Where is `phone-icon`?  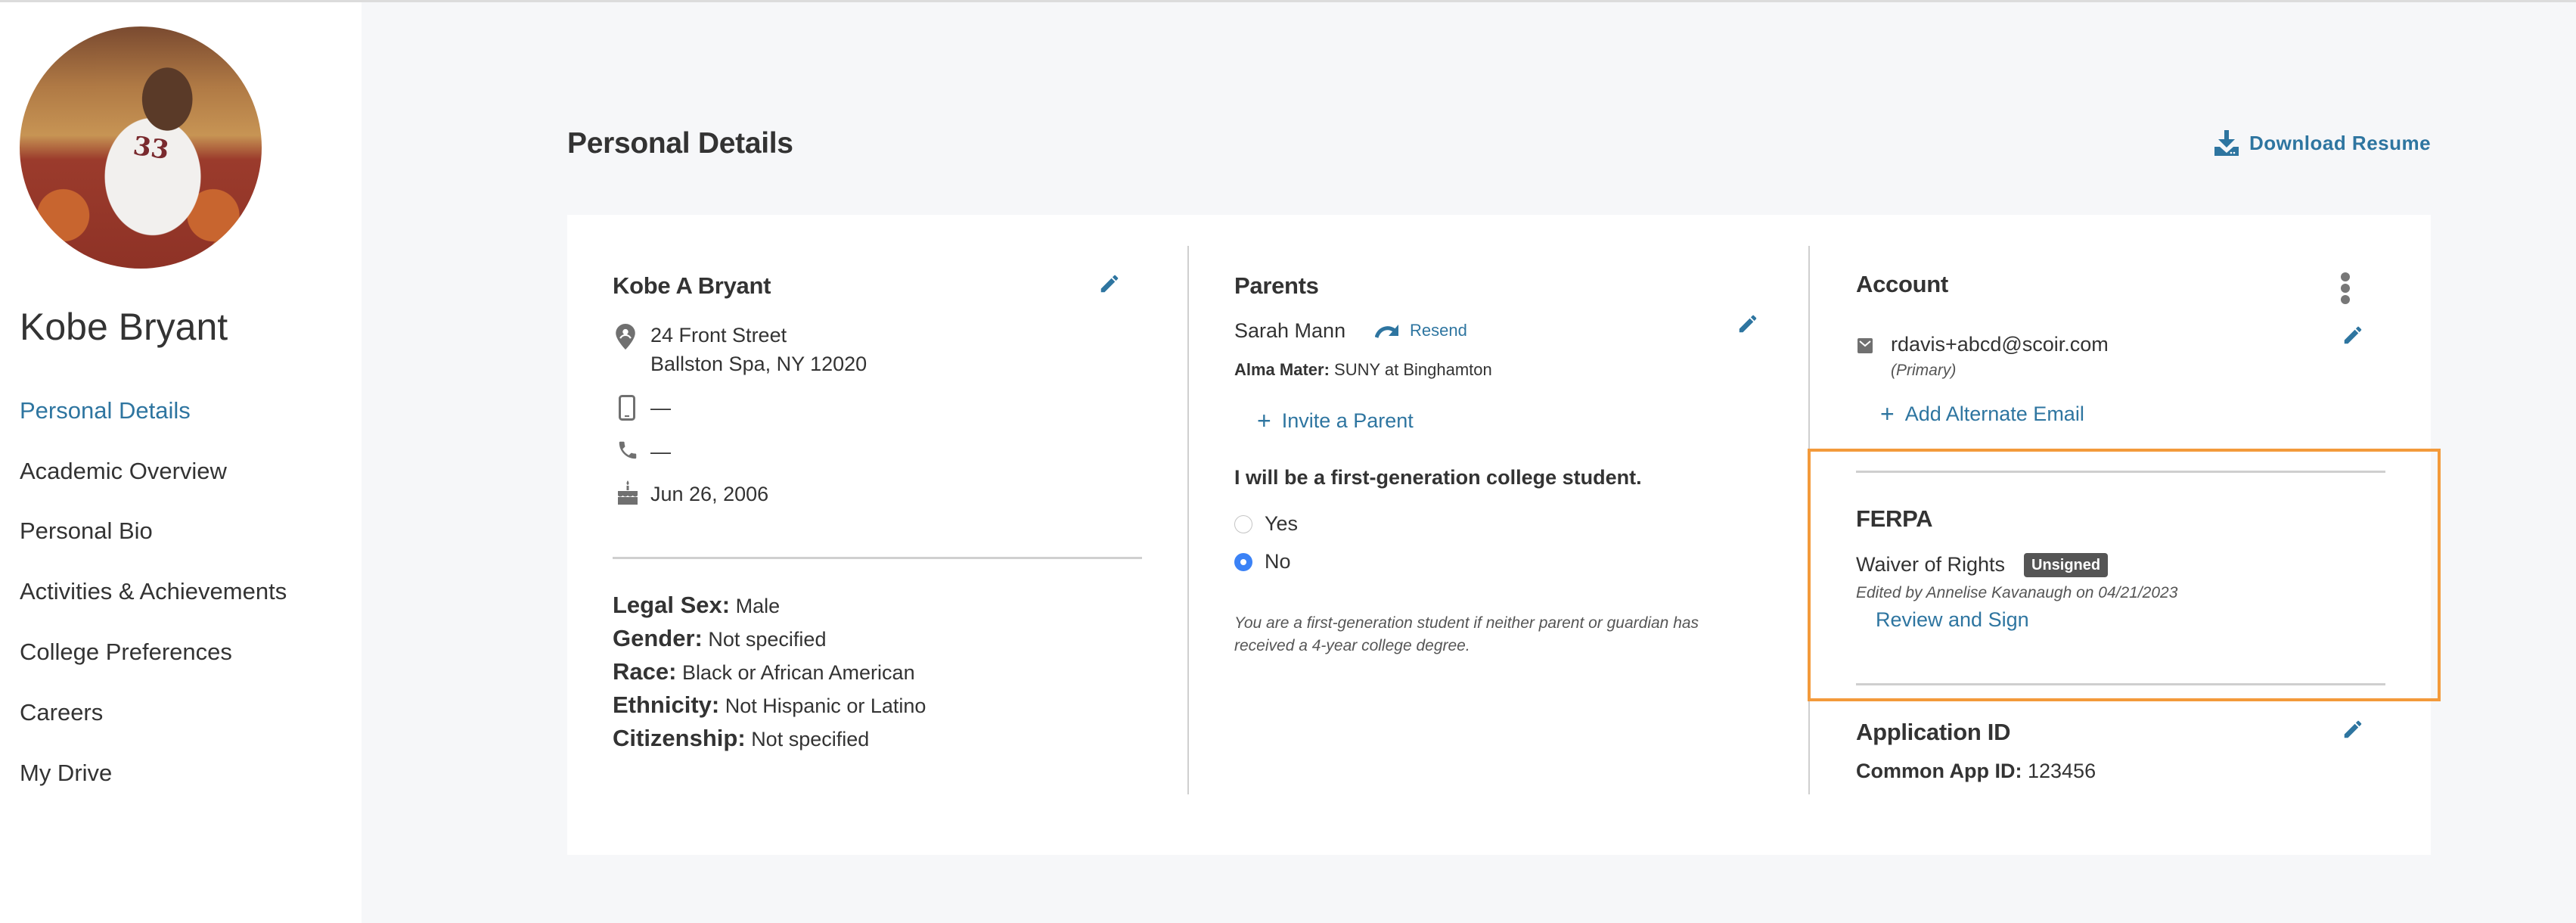 phone-icon is located at coordinates (628, 450).